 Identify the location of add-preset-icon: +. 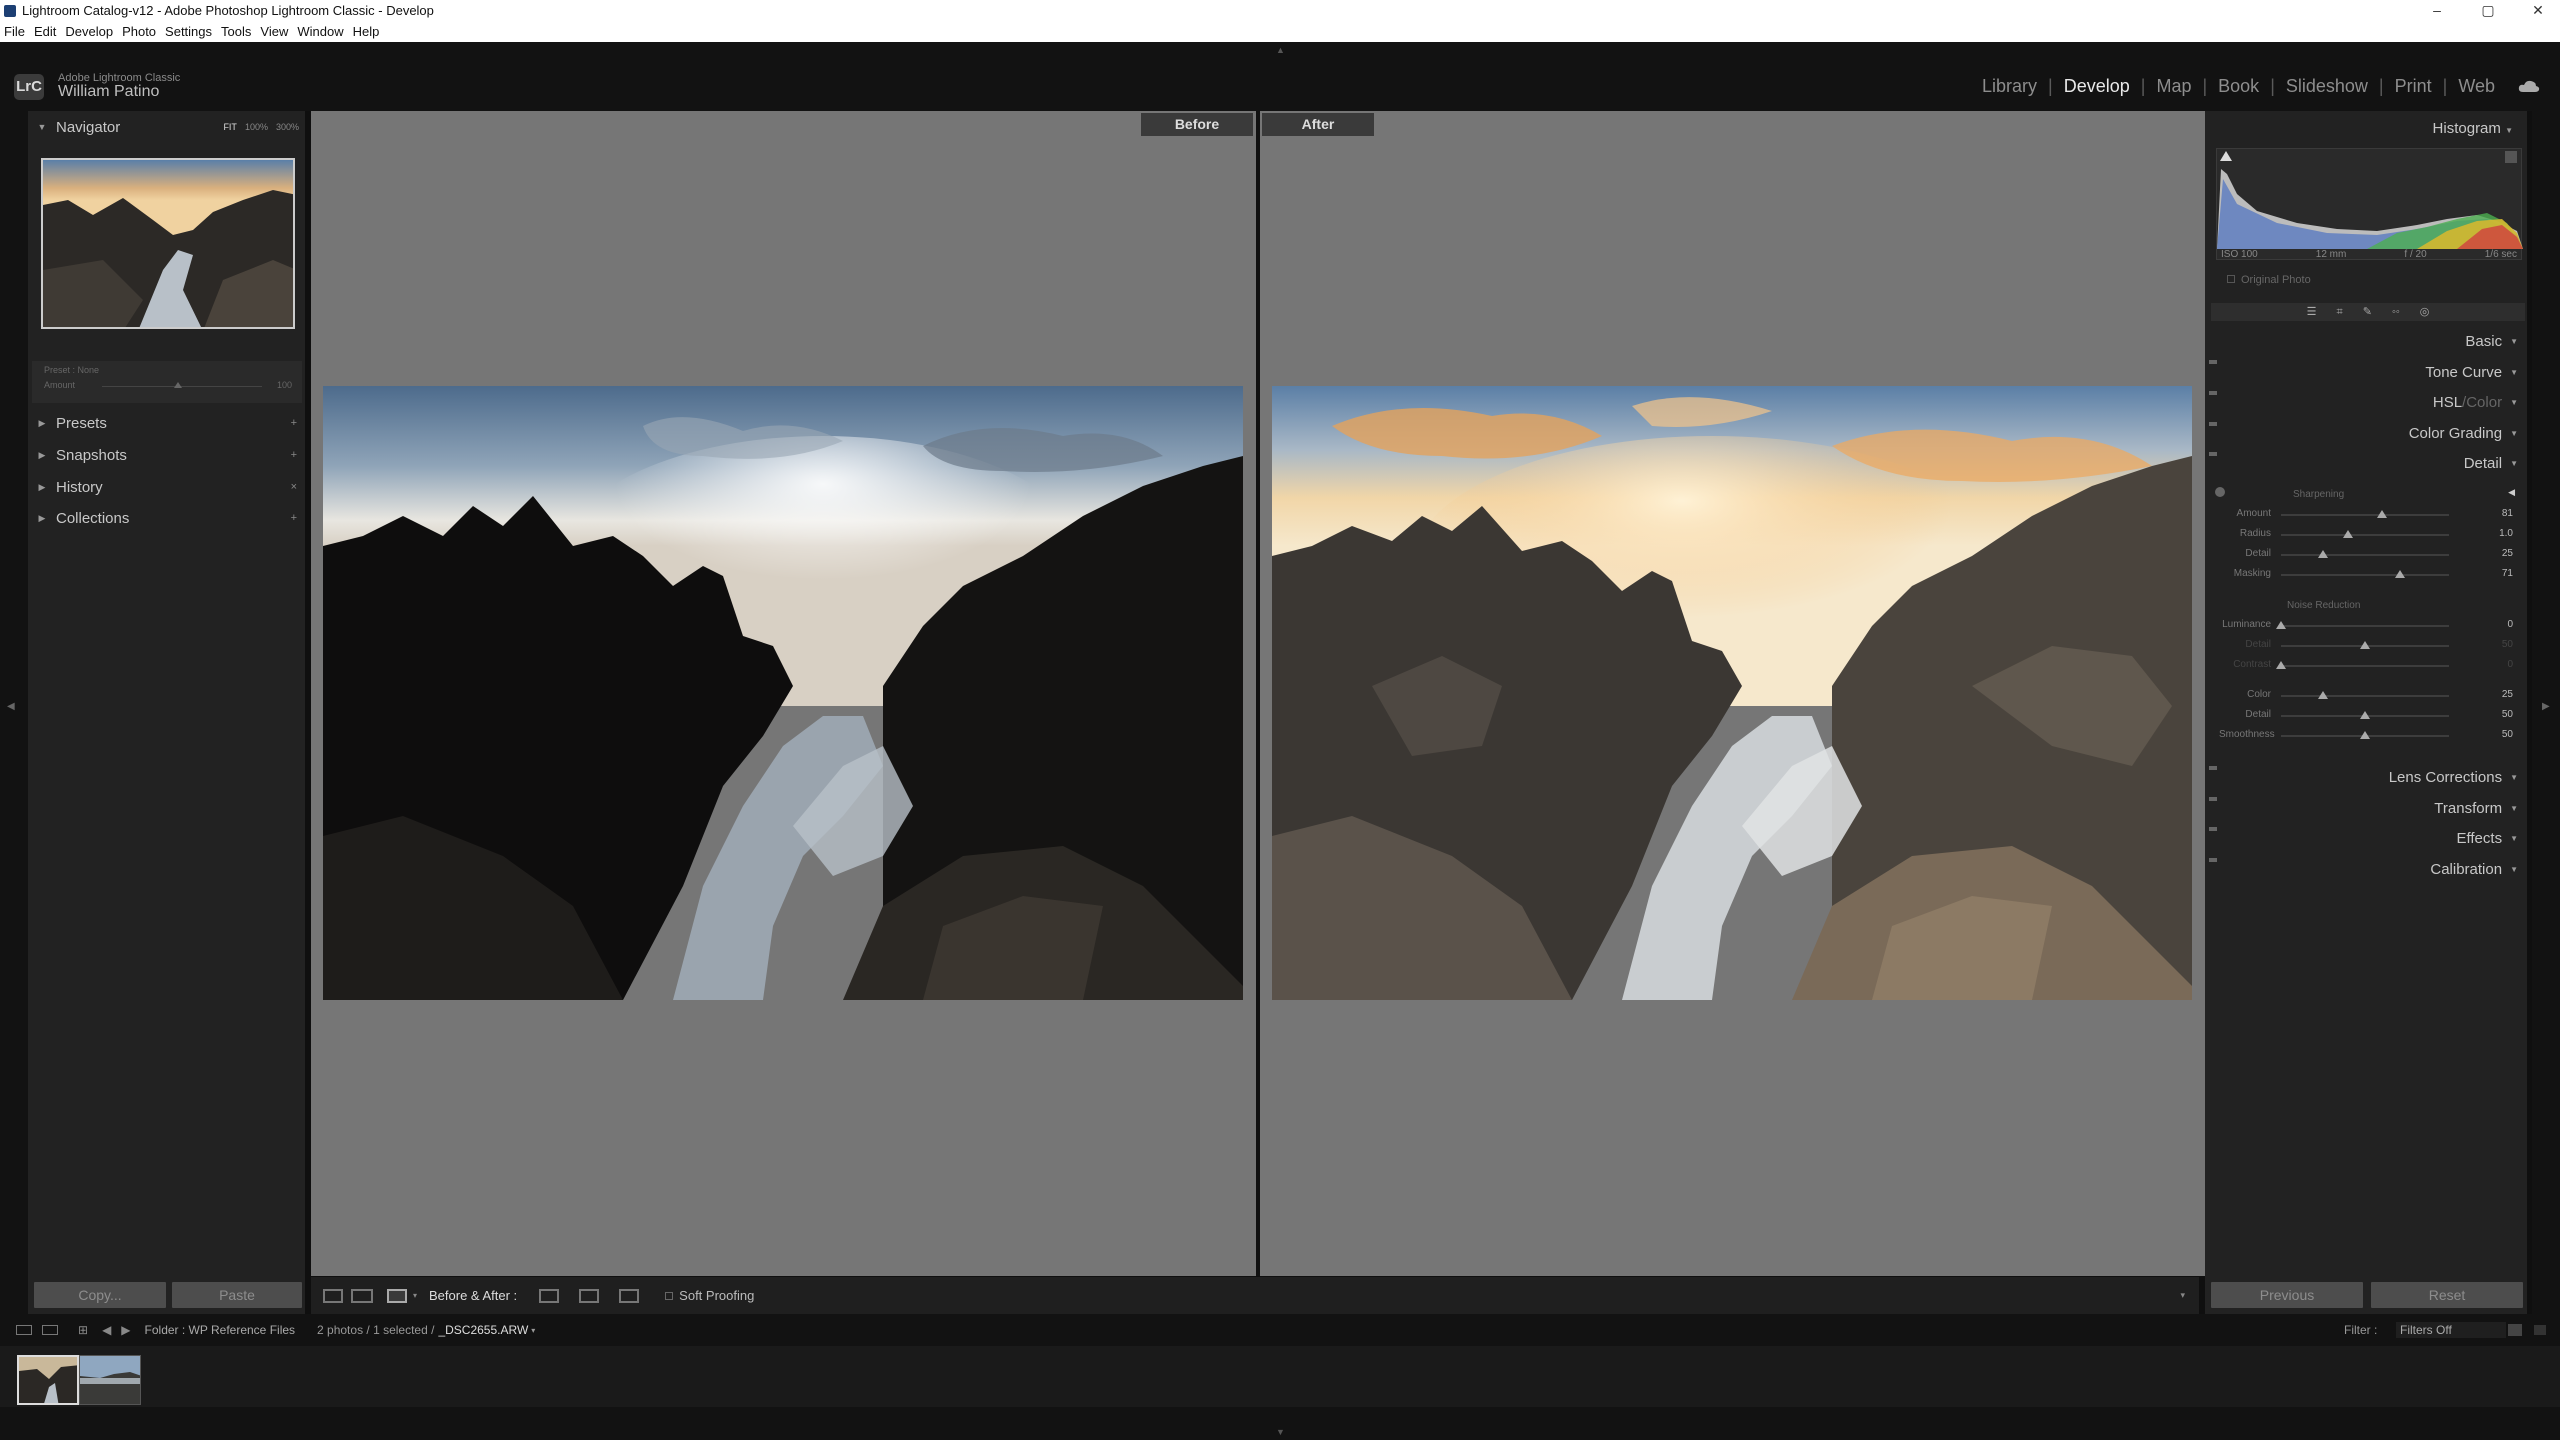
(294, 423).